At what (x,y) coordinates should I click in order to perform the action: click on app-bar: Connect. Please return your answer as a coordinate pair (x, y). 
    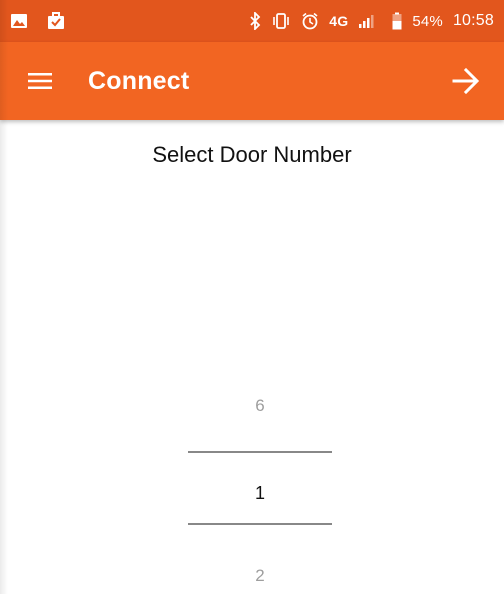
    Looking at the image, I should click on (252, 81).